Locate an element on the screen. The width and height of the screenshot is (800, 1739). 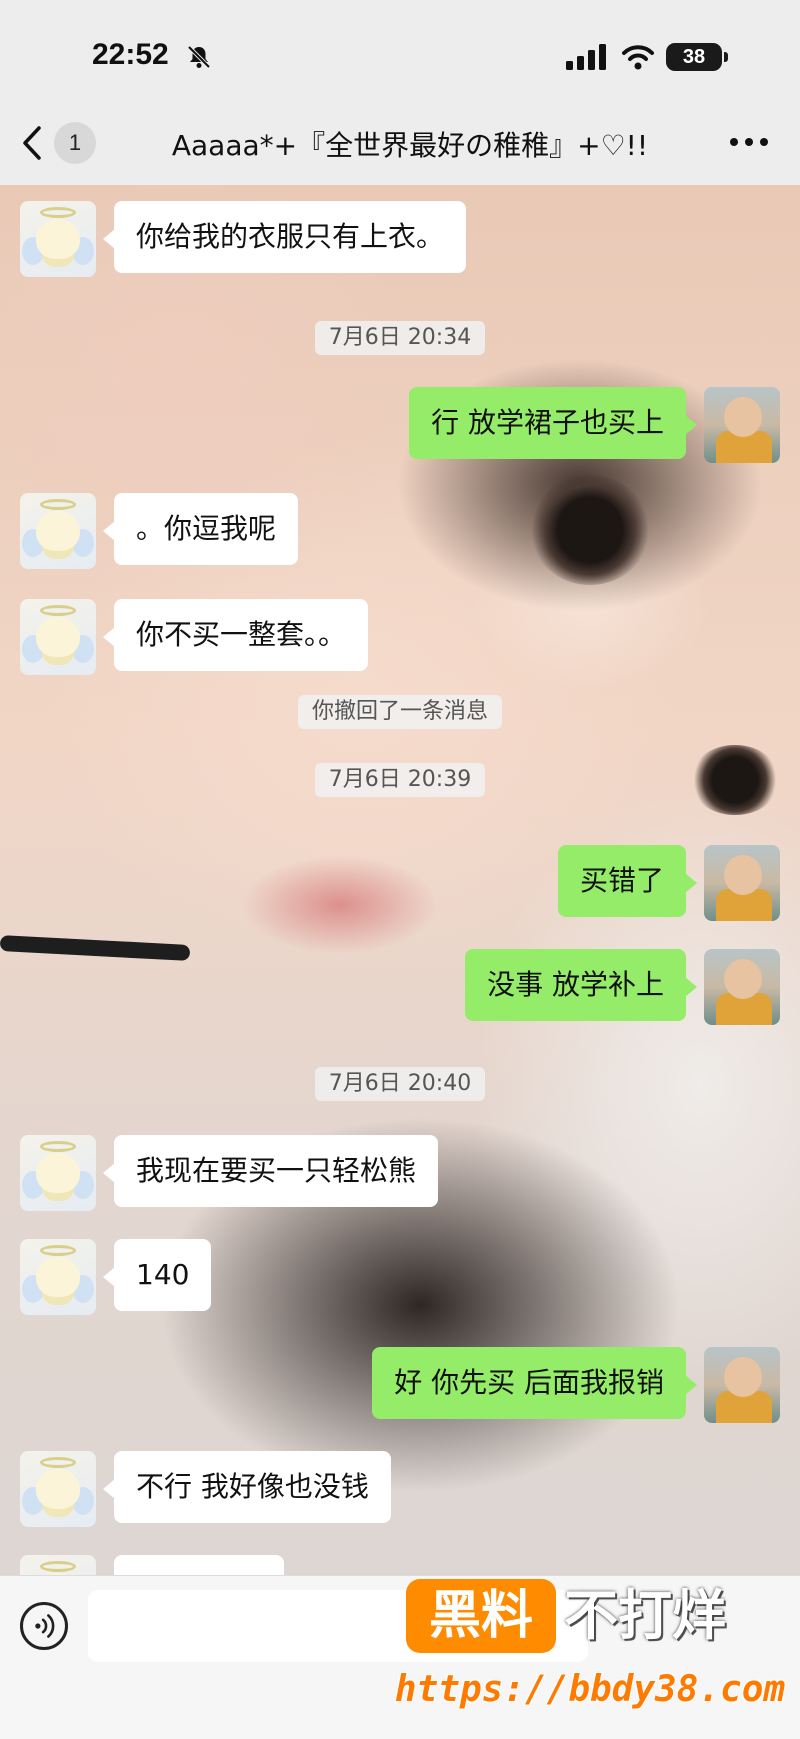
message-incoming: 。你逗我呢 is located at coordinates (159, 531).